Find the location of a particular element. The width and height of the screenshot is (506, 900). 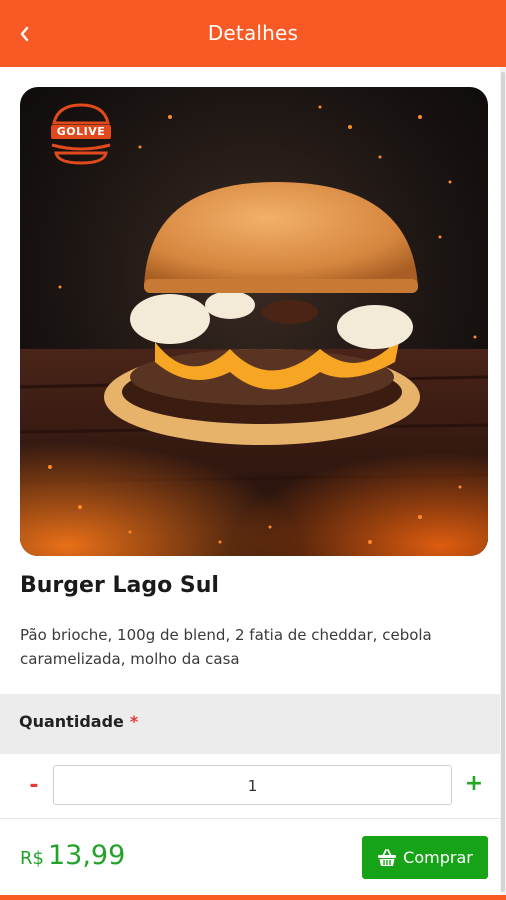

price: R$ 13,99 is located at coordinates (72, 855).